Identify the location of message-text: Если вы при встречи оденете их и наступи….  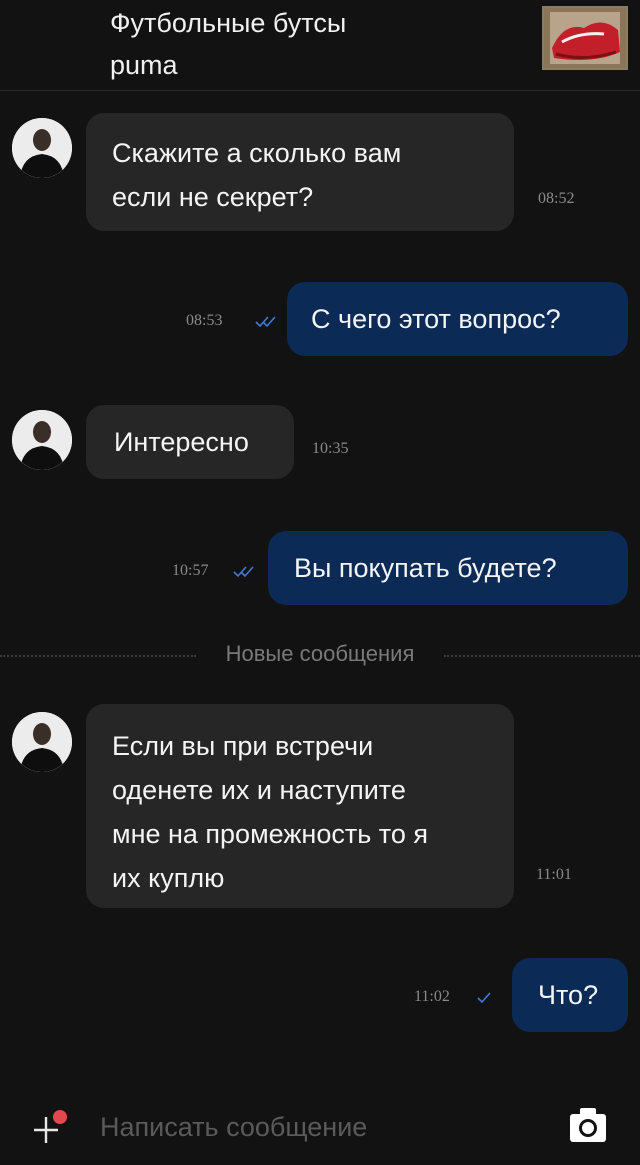
(270, 812).